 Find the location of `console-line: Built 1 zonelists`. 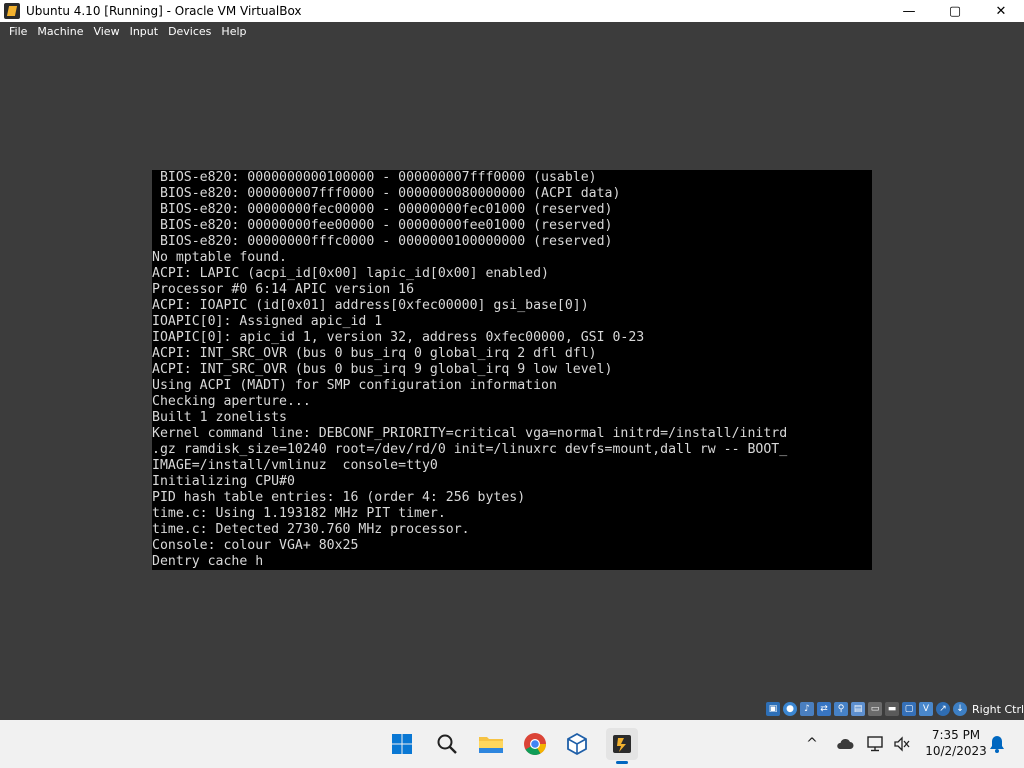

console-line: Built 1 zonelists is located at coordinates (219, 417).